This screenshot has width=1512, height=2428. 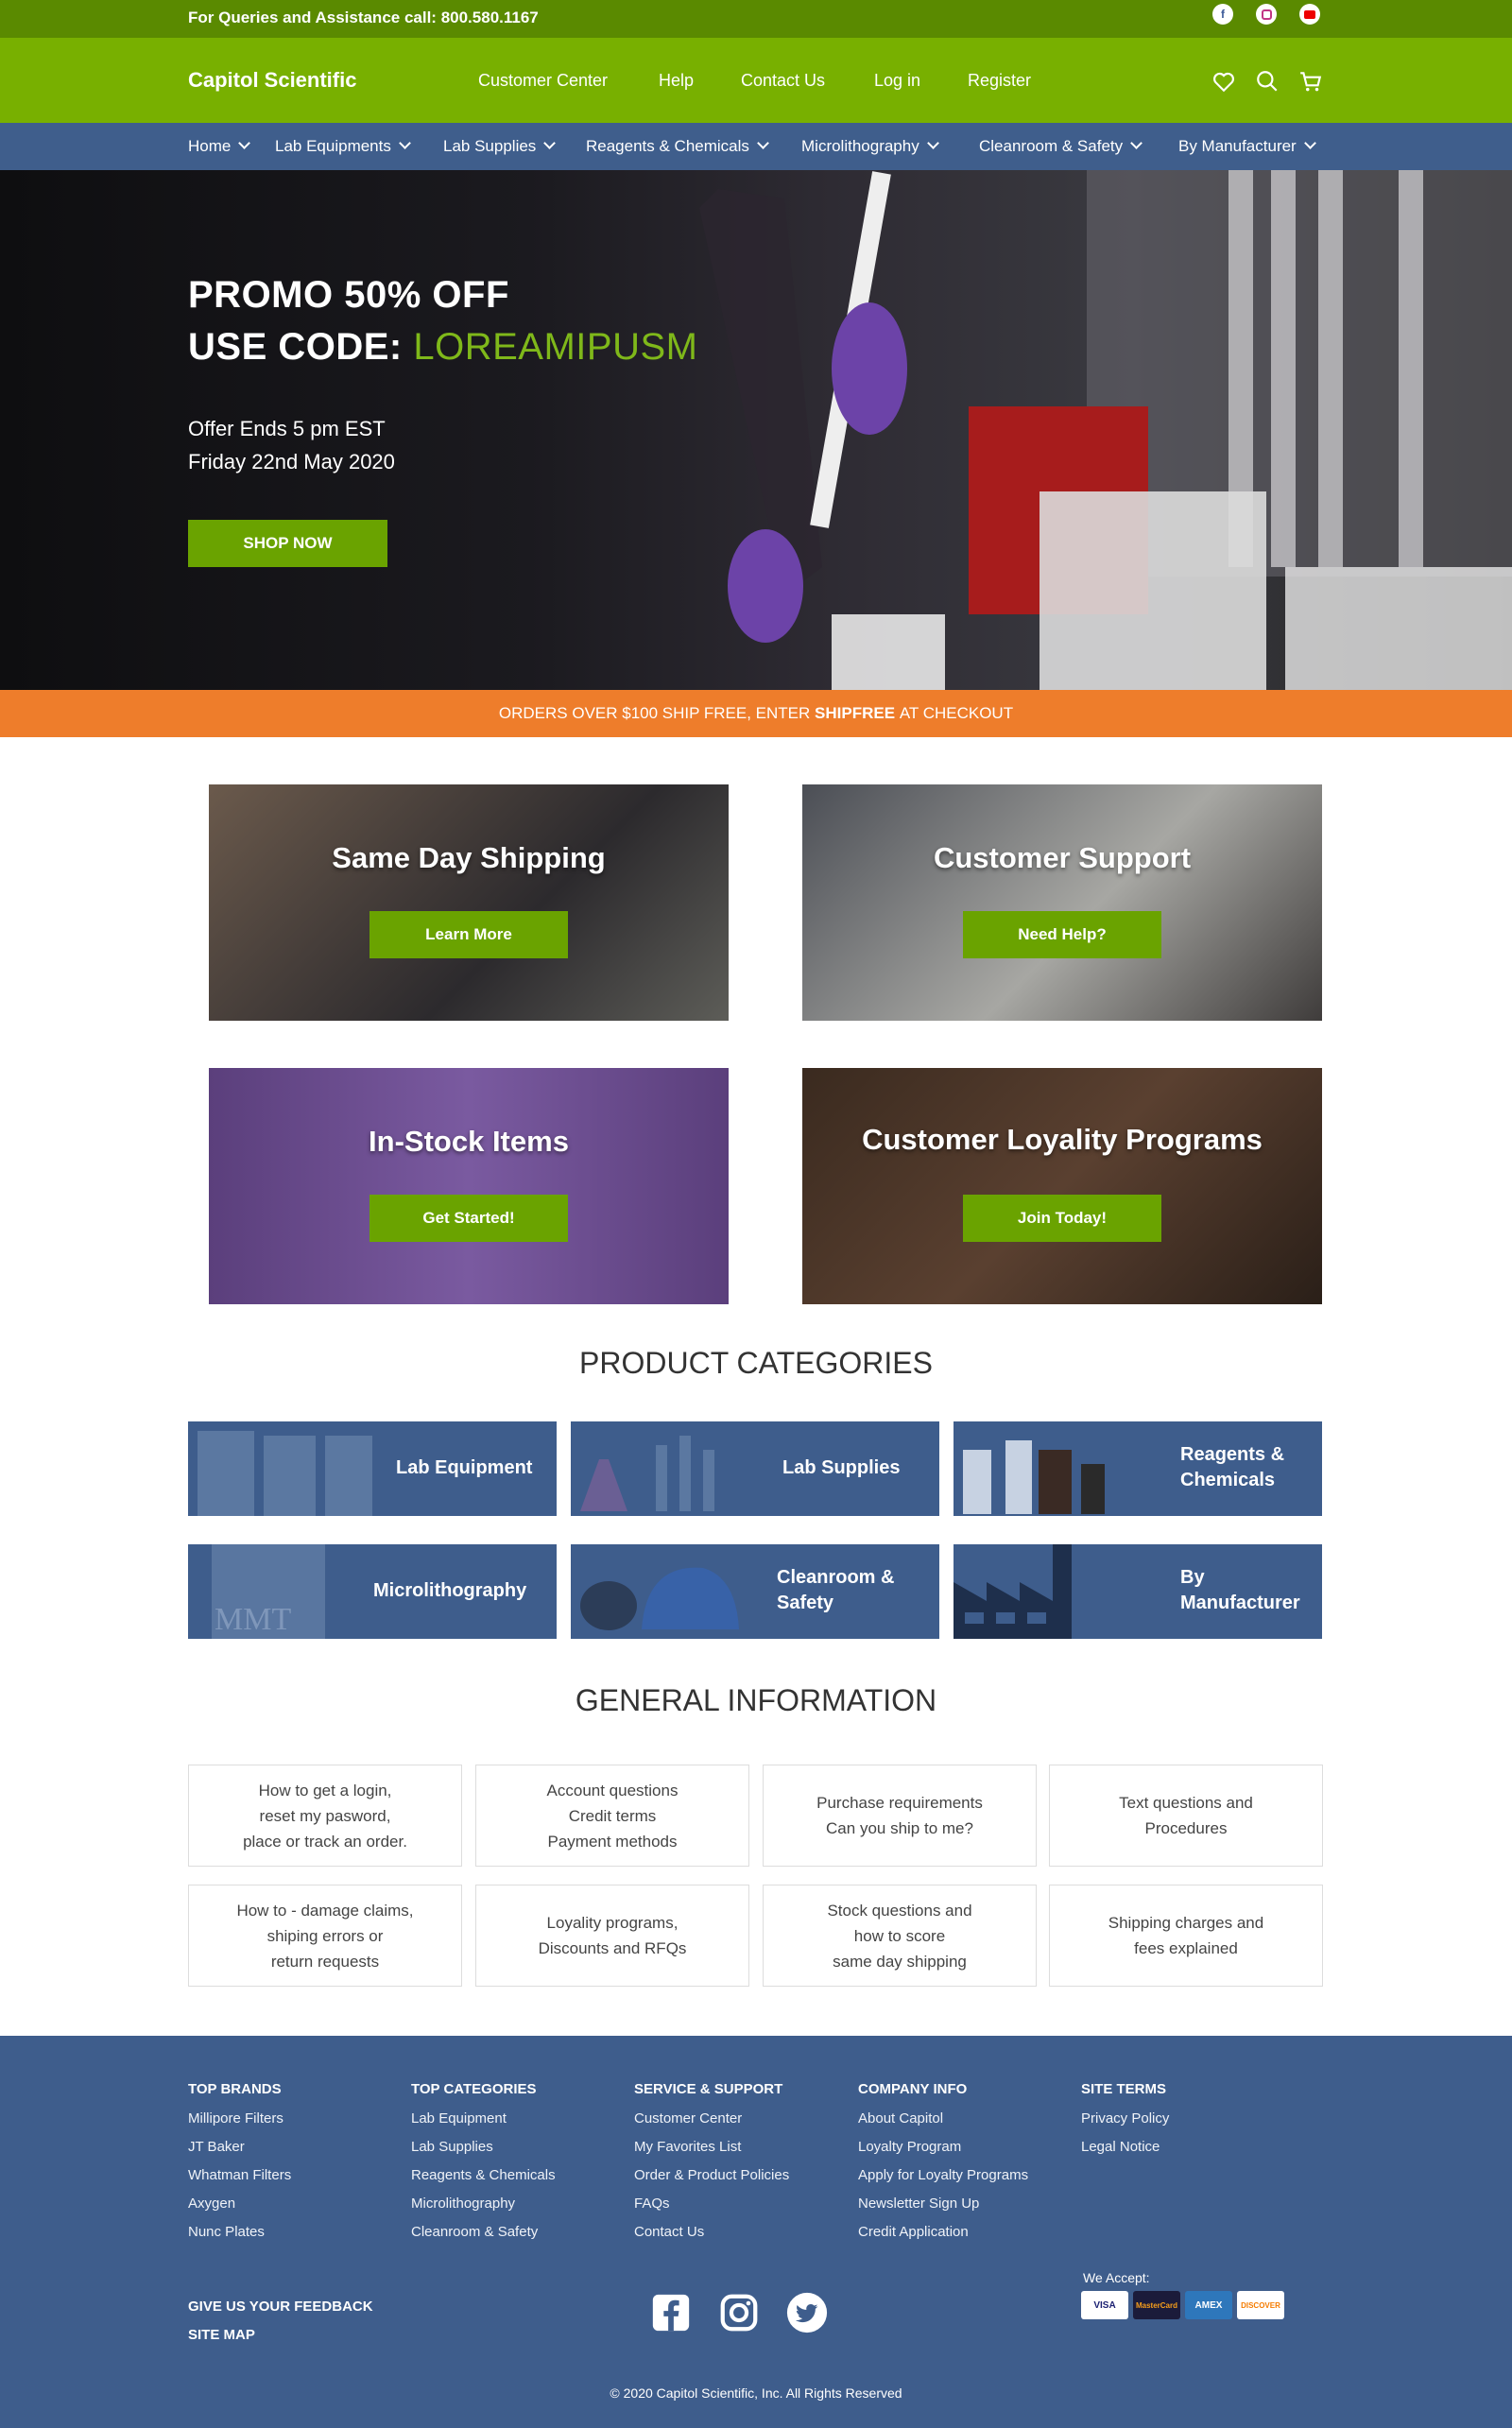 I want to click on get-started-button: Get Started!, so click(x=468, y=1218).